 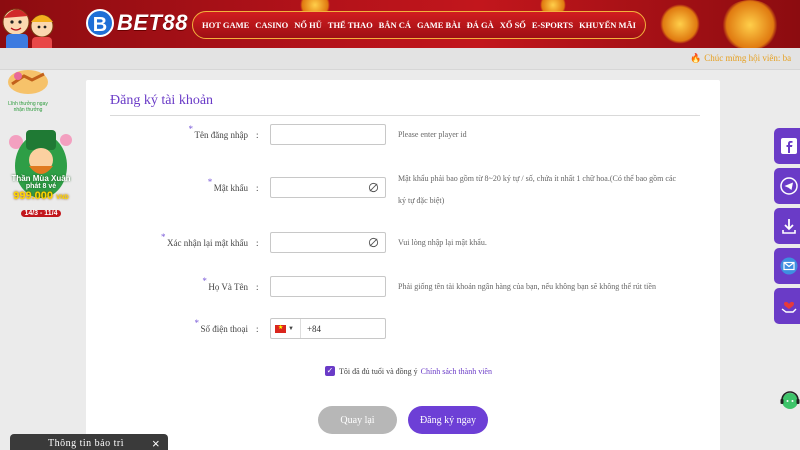 I want to click on fullname-input, so click(x=328, y=286).